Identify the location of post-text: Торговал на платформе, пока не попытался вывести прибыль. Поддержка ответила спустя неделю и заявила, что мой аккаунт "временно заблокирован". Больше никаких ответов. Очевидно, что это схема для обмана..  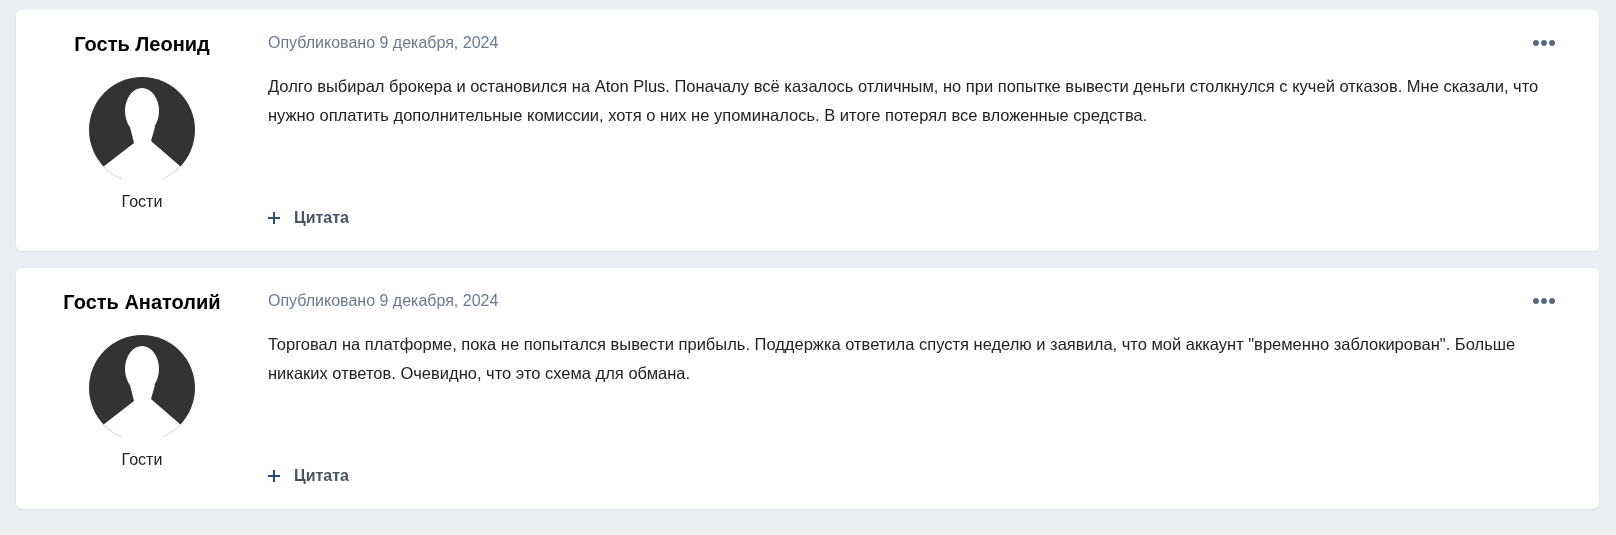
(892, 359).